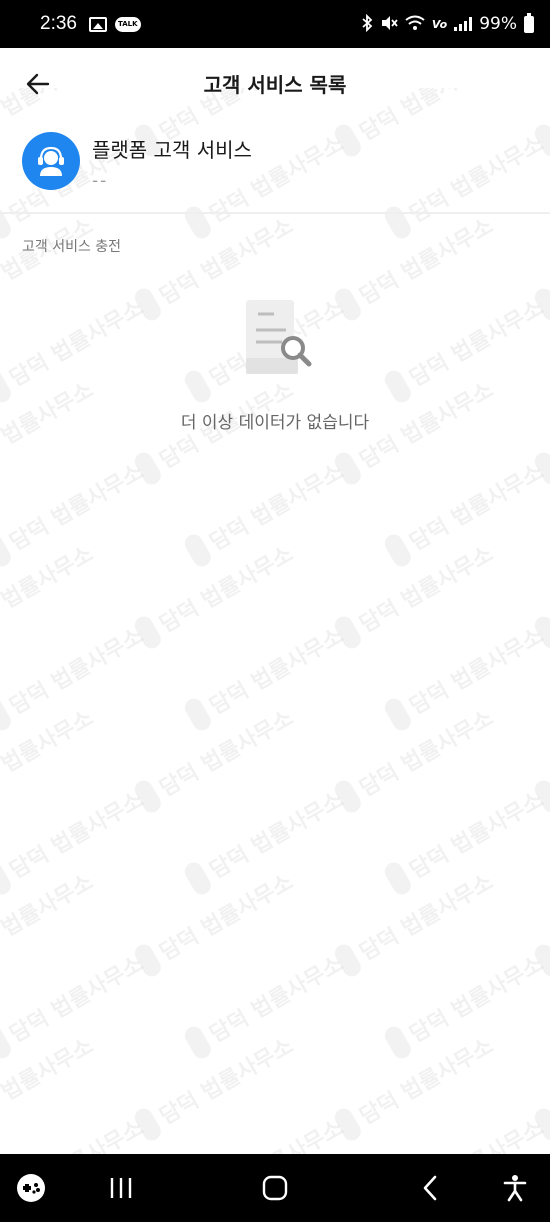 This screenshot has height=1222, width=550. I want to click on arrow-left-icon, so click(38, 84).